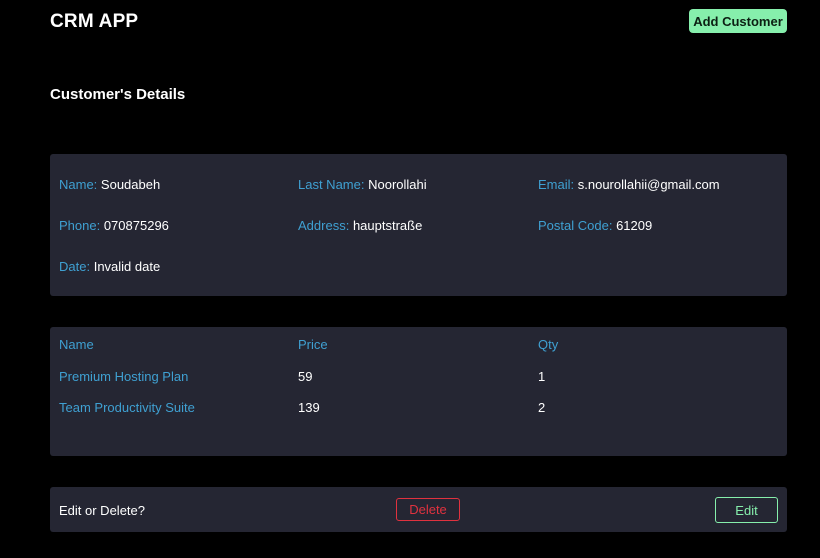  I want to click on postal-code-value: 61209, so click(634, 225).